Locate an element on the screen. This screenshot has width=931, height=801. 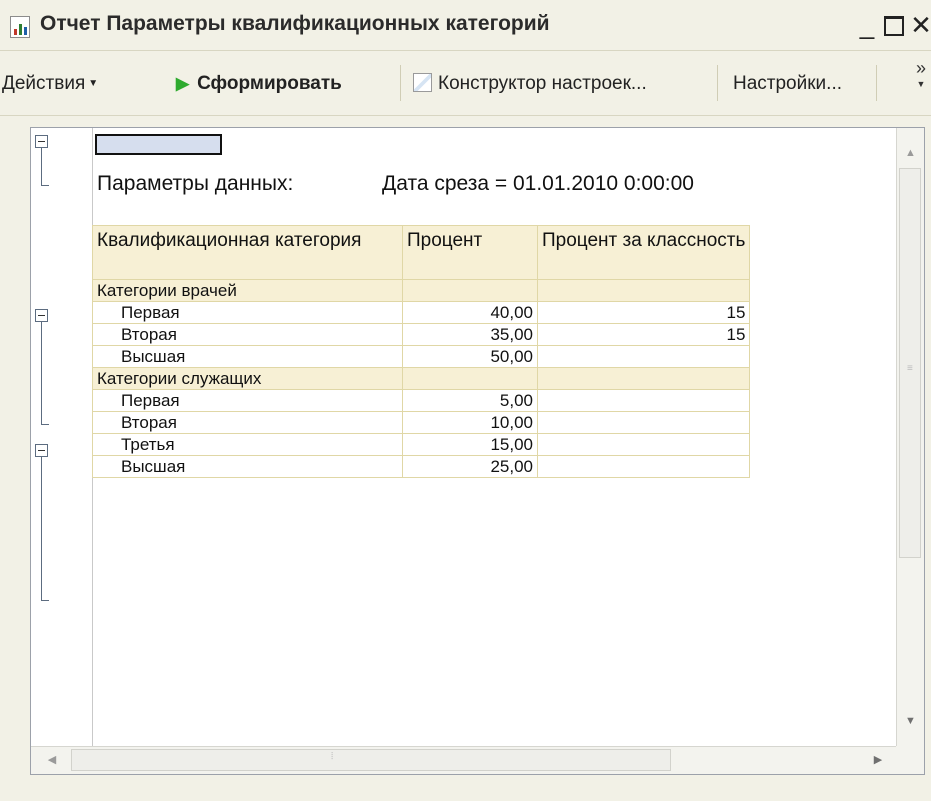
percent-cell: 35,00 is located at coordinates (470, 334).